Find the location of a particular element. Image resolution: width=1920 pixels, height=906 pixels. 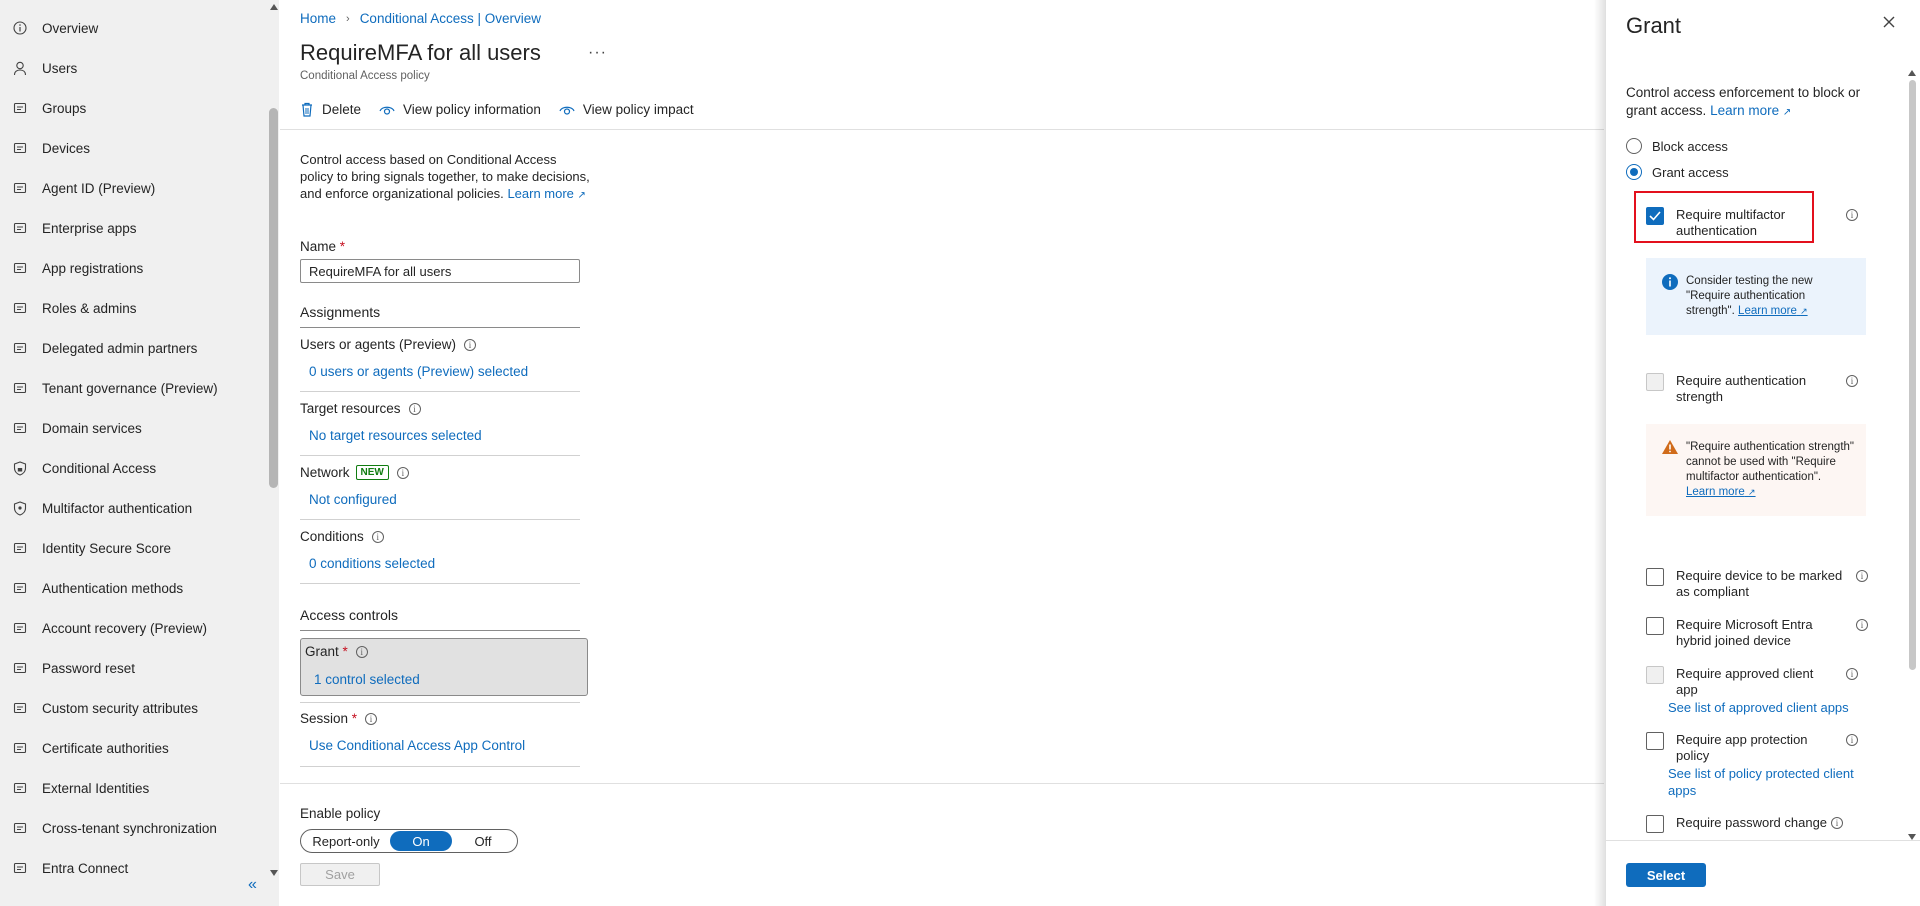

sidebar-item-password-reset: Password reset is located at coordinates (134, 668).